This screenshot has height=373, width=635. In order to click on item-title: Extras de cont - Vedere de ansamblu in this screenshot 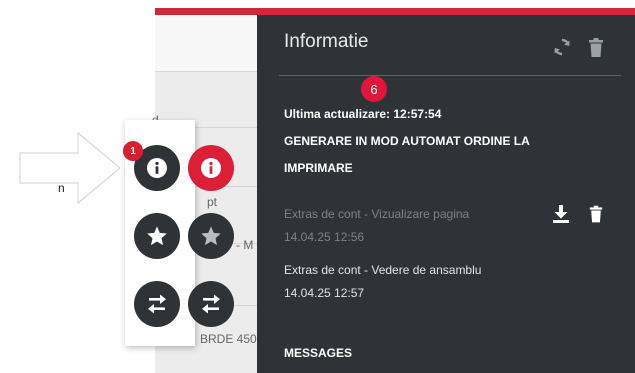, I will do `click(382, 270)`.